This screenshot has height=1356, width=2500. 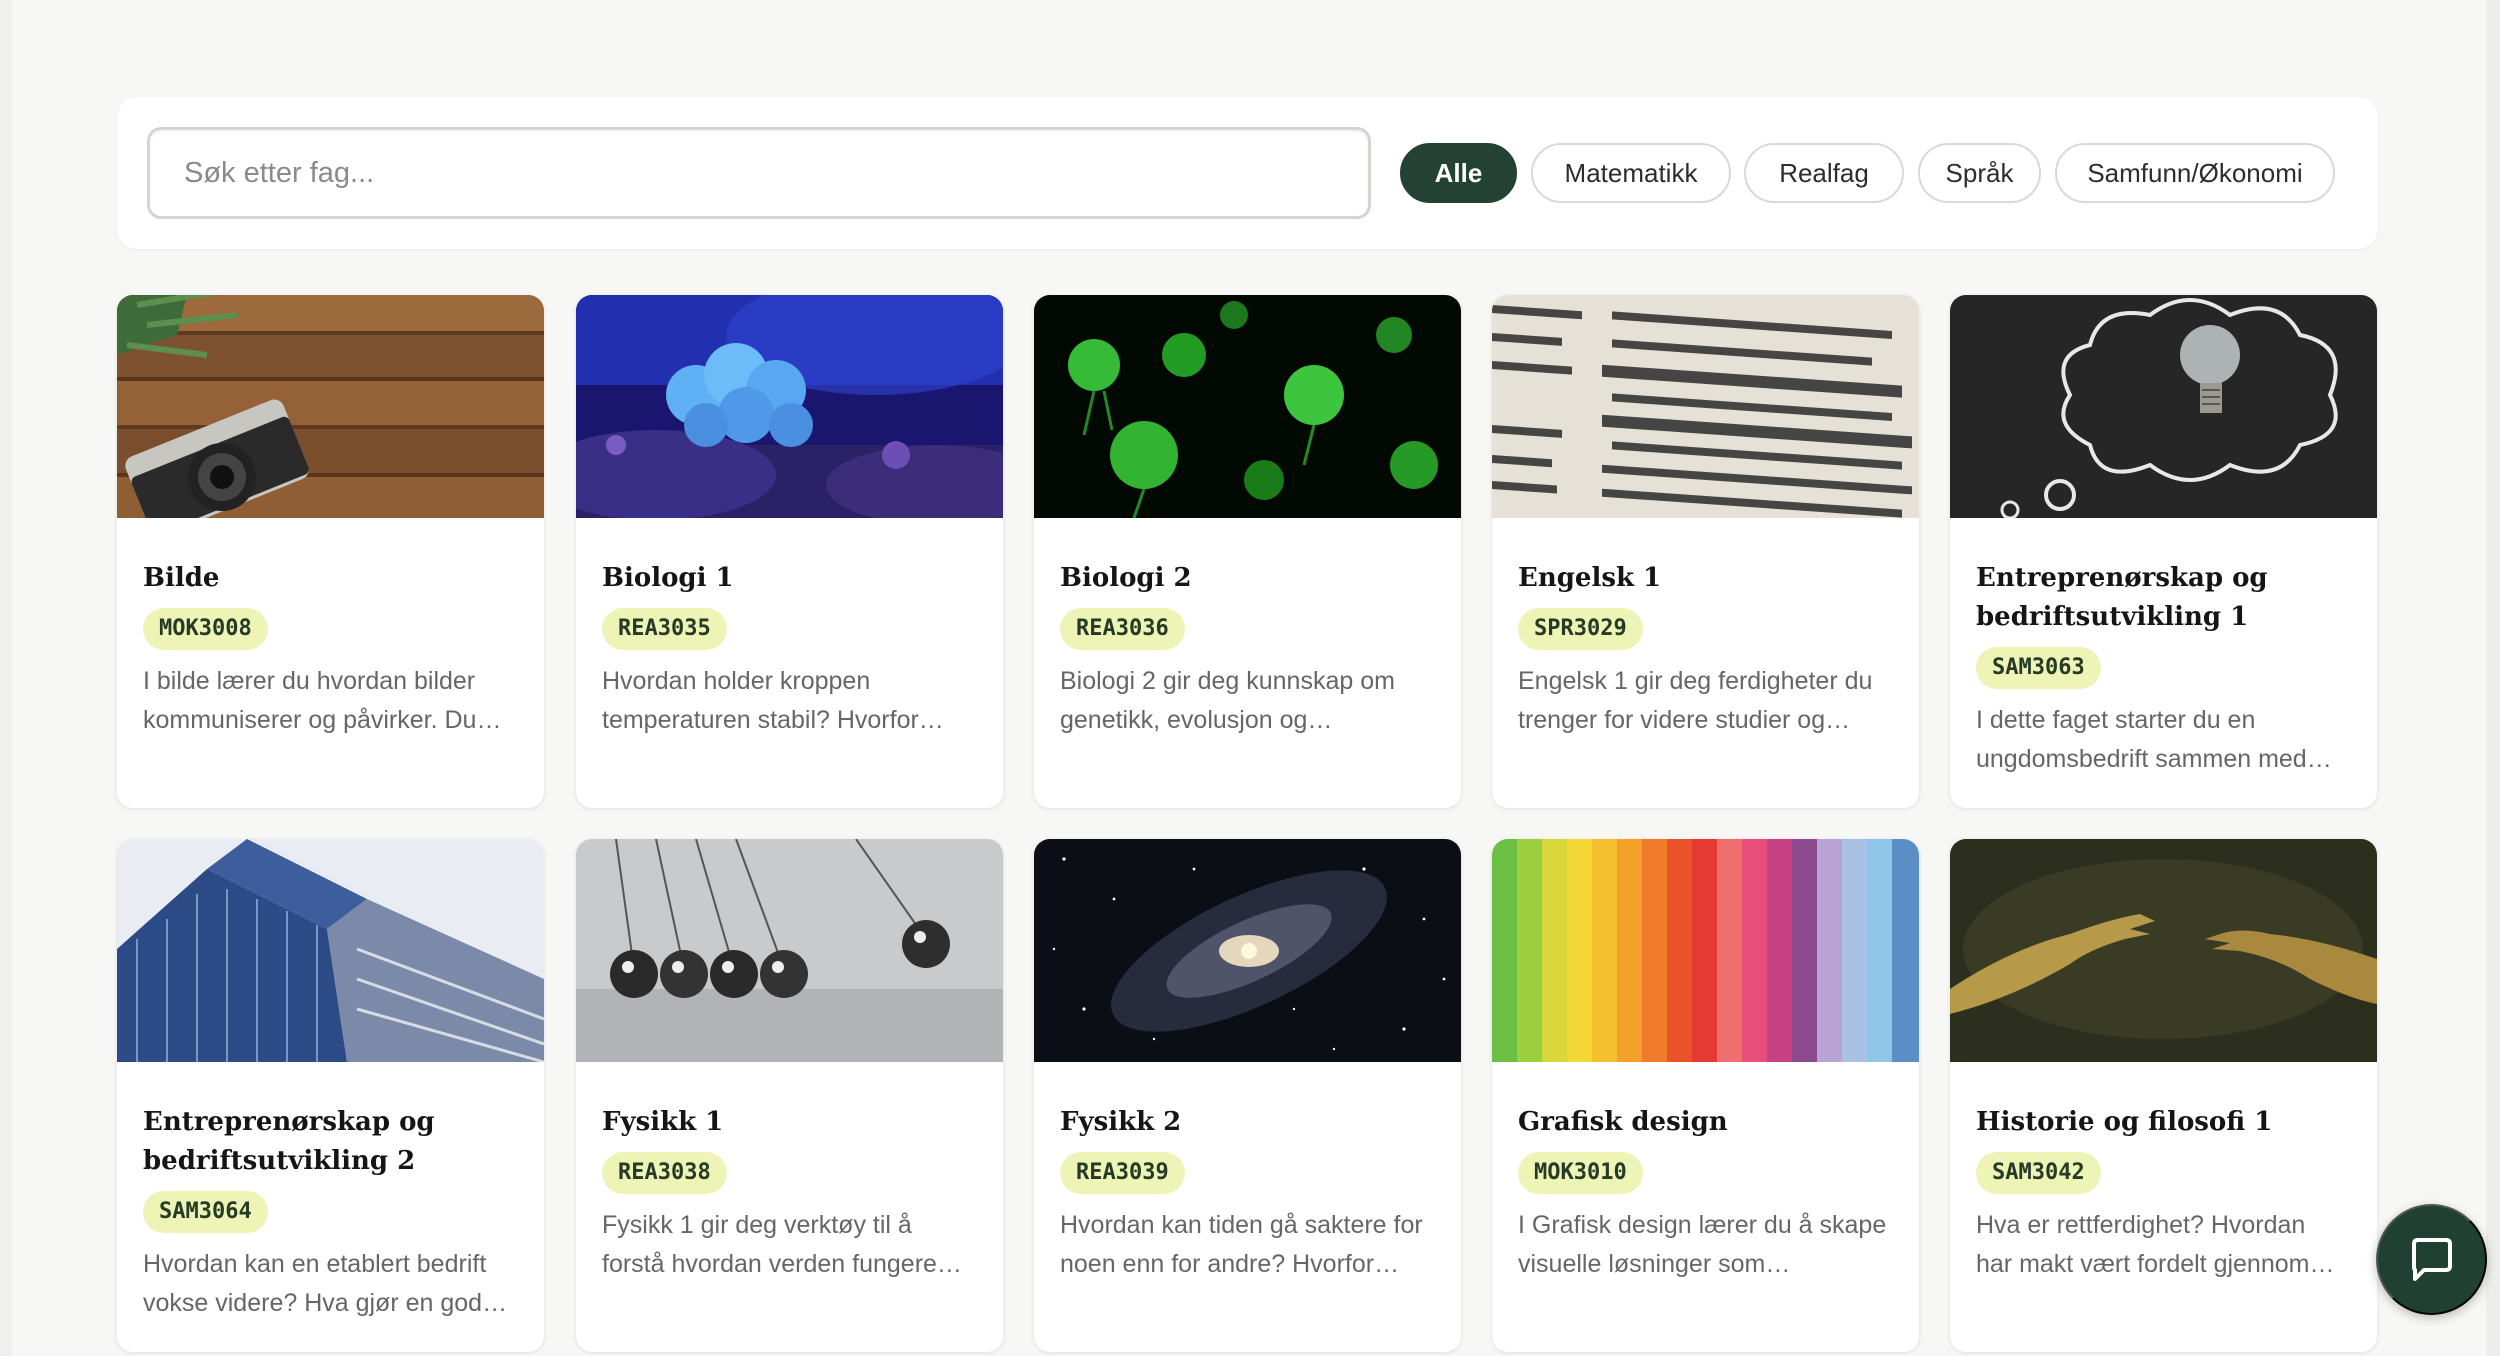 I want to click on chat-button, so click(x=2431, y=1259).